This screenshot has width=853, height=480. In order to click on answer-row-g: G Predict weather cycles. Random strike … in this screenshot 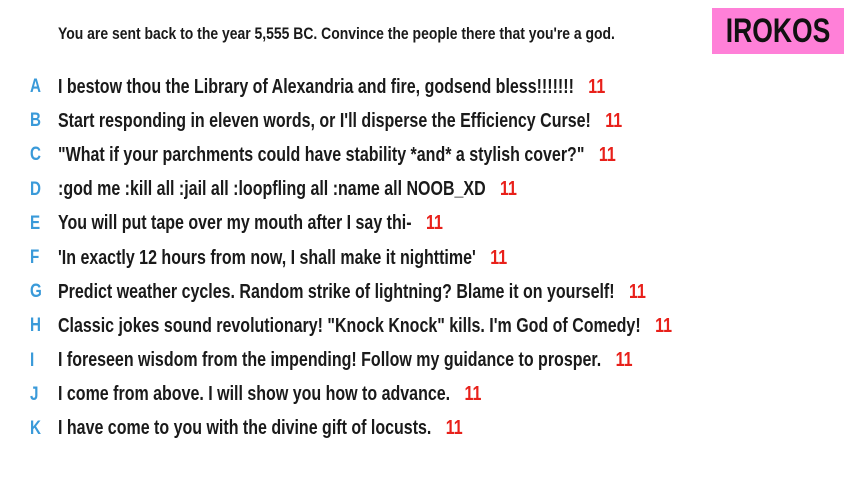, I will do `click(426, 292)`.